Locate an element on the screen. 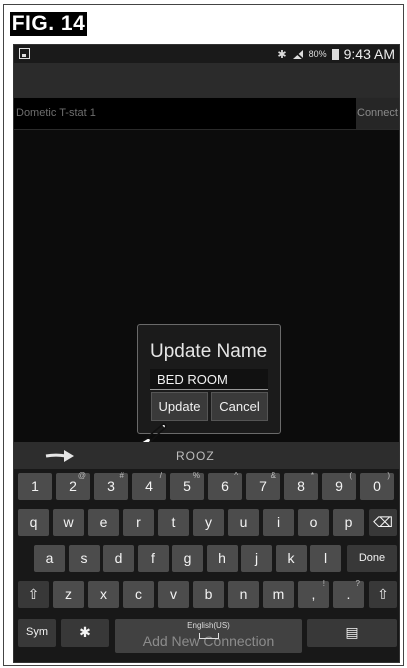 Image resolution: width=407 pixels, height=668 pixels. space-language: English(US) is located at coordinates (208, 625).